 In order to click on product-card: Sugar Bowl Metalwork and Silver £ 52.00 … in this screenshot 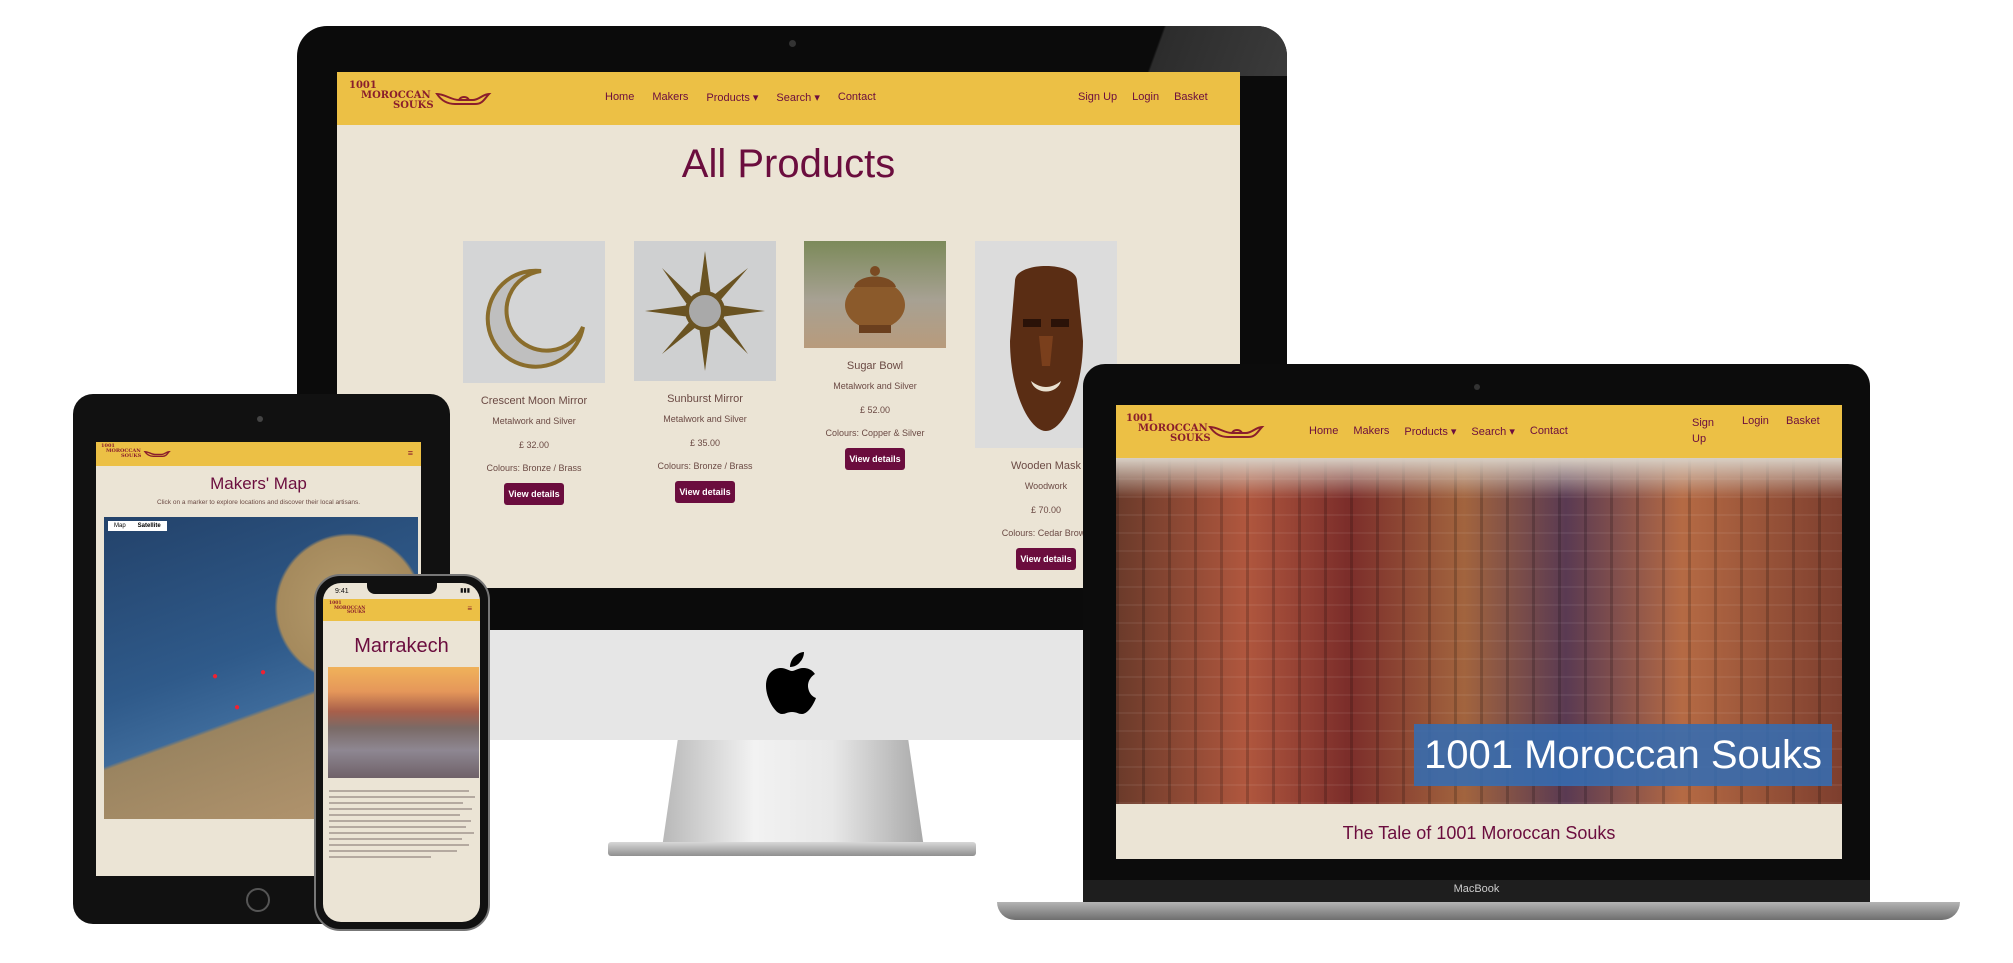, I will do `click(875, 355)`.